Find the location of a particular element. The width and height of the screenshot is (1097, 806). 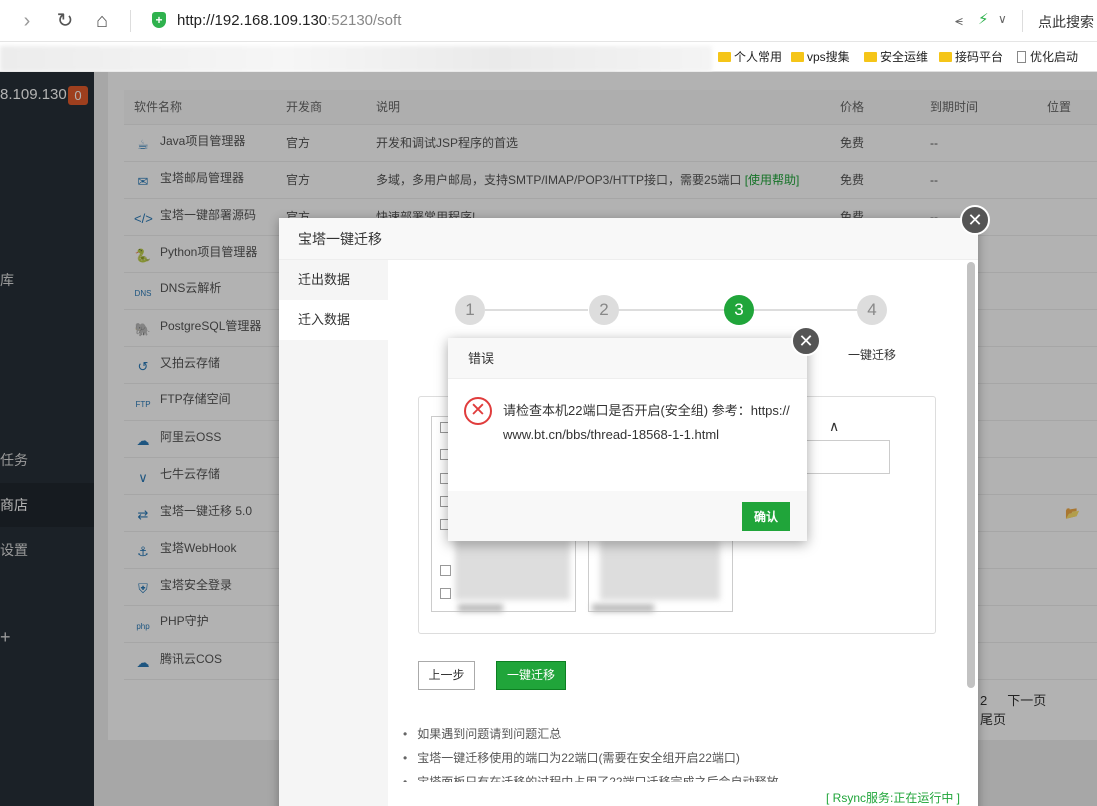

bookmark-item: 优化启动 is located at coordinates (1047, 56).